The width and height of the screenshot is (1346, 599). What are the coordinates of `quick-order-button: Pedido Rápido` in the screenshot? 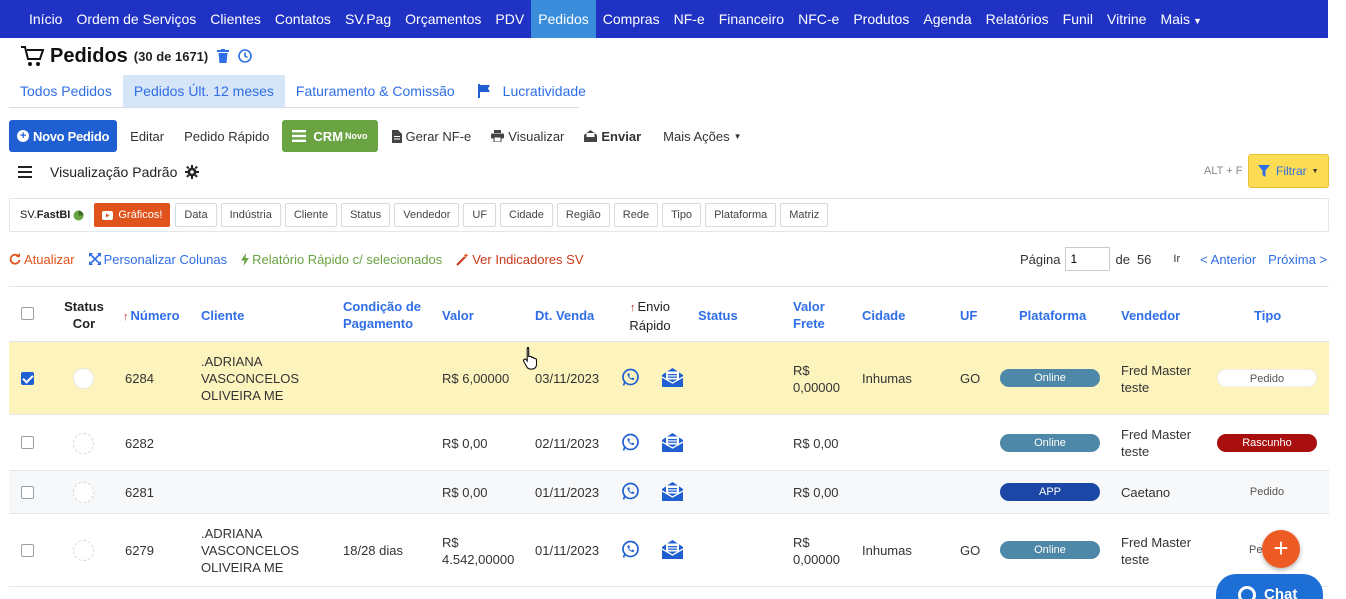 It's located at (226, 136).